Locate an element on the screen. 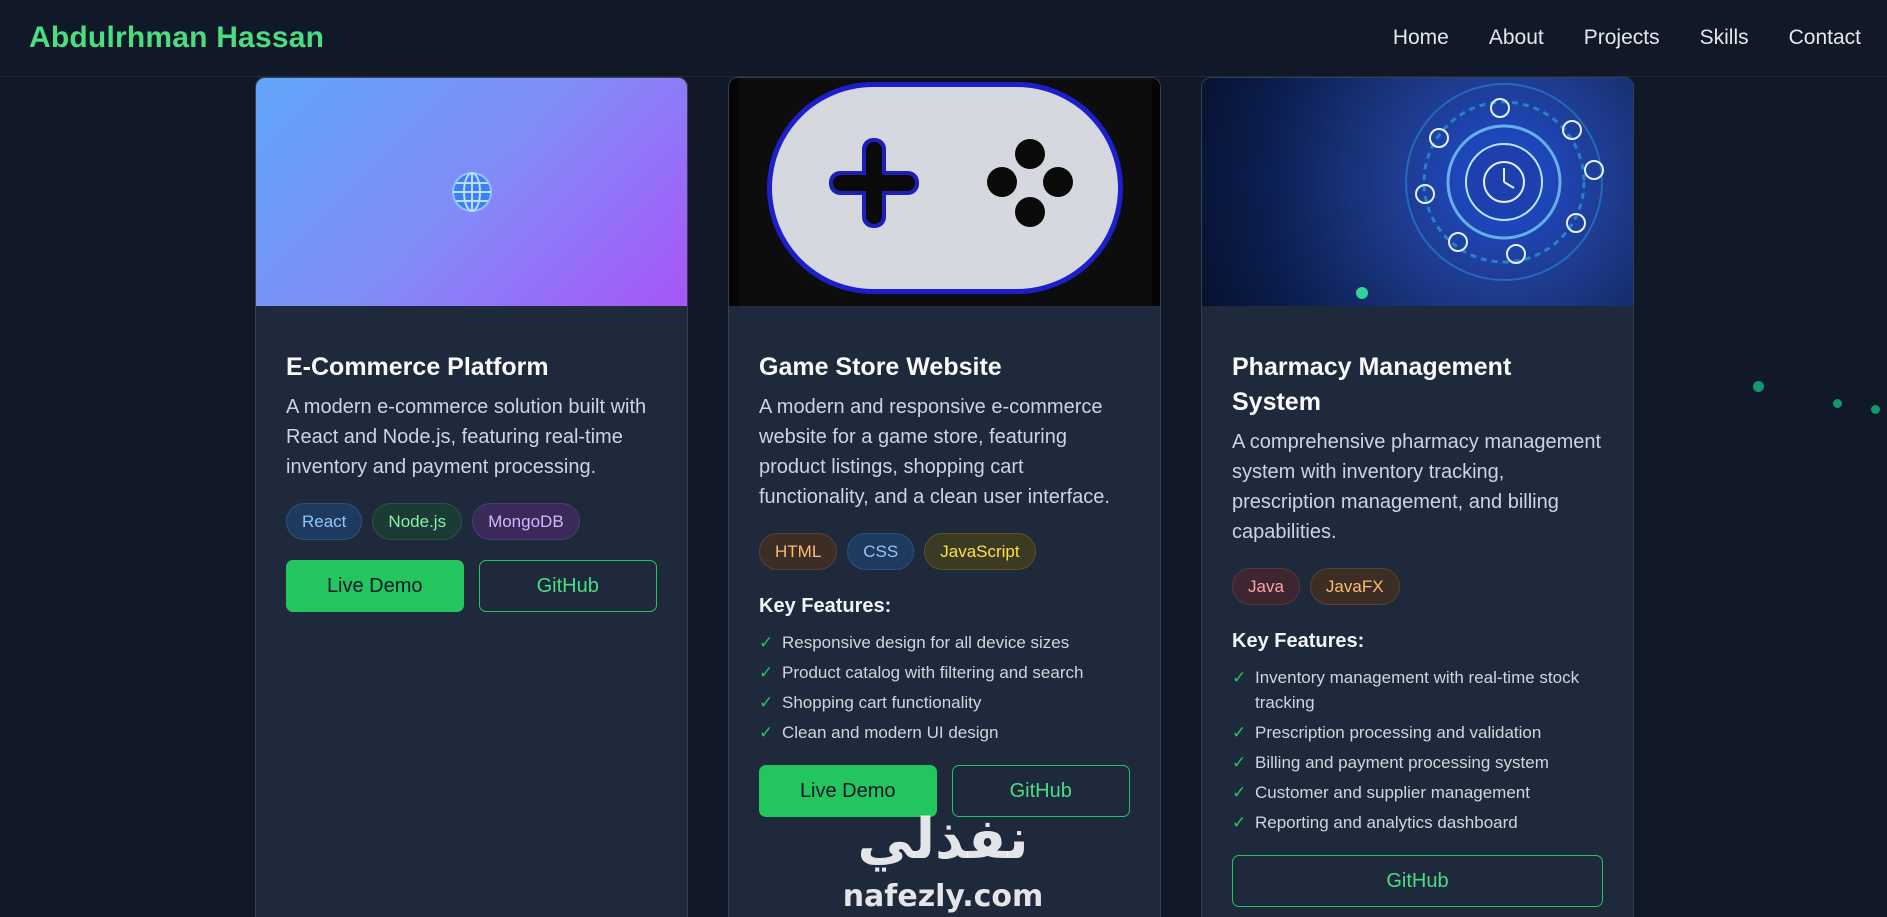  nav-links: Home About Projects Skills Contact is located at coordinates (1627, 38).